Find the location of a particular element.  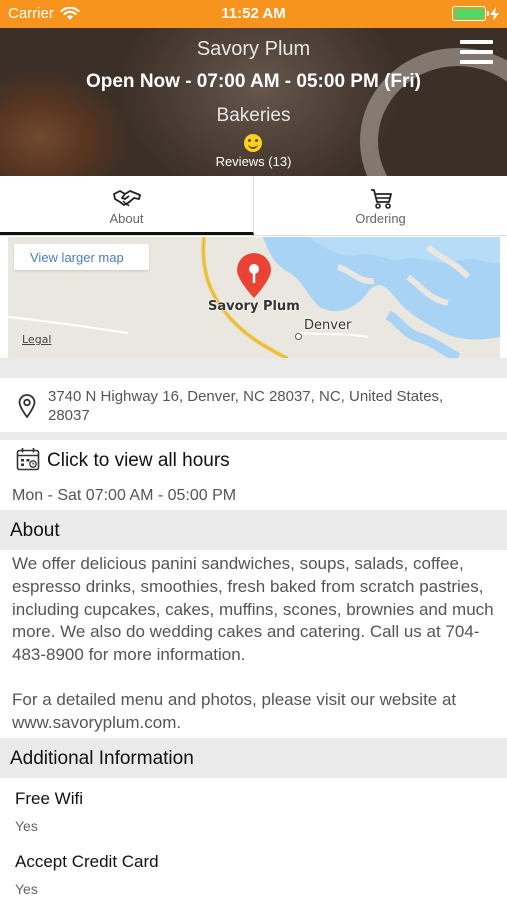

open-hours: Open Now - 07:00 AM - 05:00 PM (Fri) is located at coordinates (253, 81).